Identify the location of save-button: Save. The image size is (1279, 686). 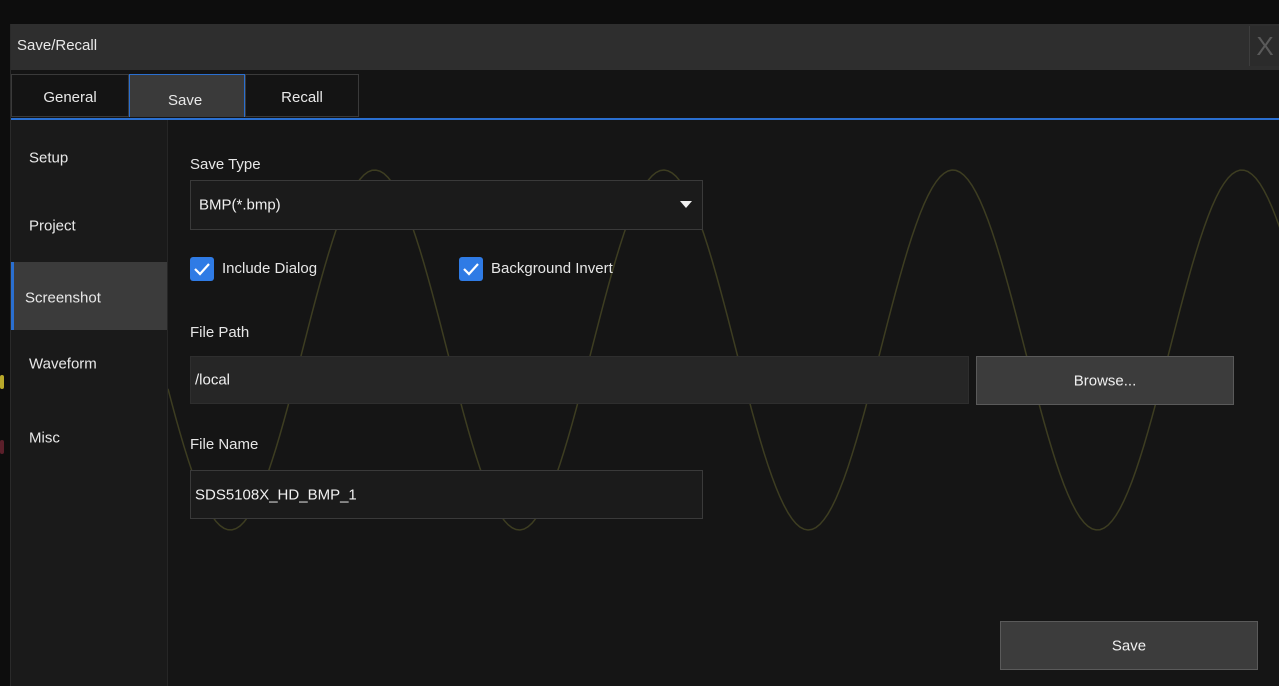
(1129, 645).